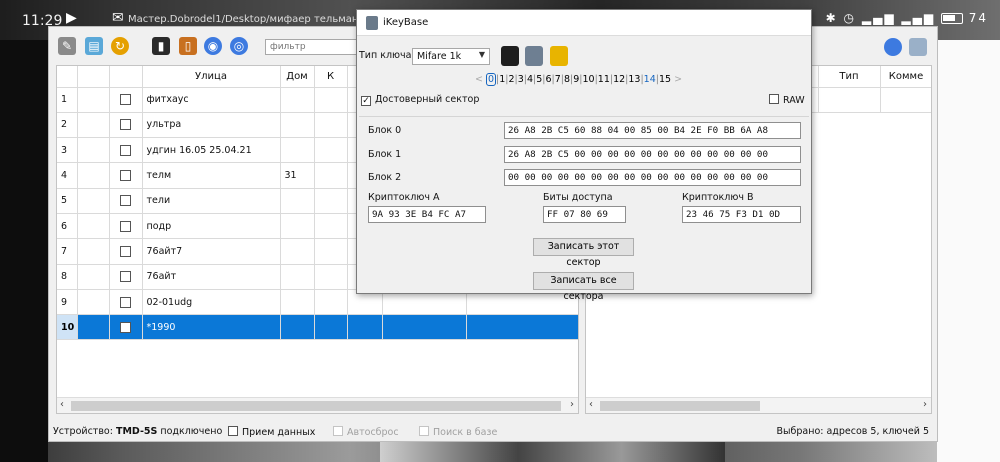  Describe the element at coordinates (67, 251) in the screenshot. I see `row-number: 7` at that location.